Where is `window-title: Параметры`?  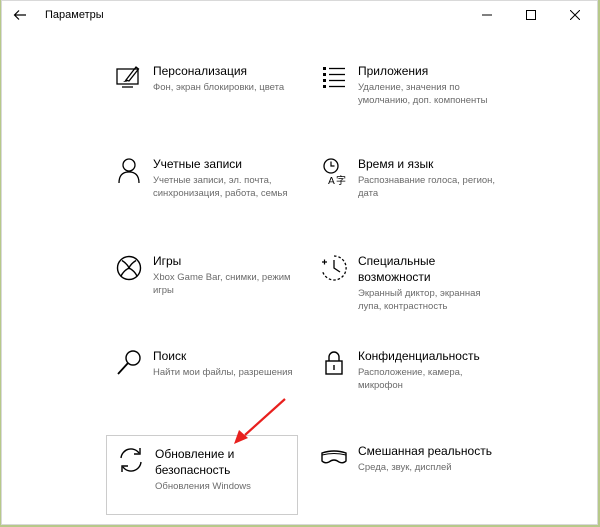
window-title: Параметры is located at coordinates (74, 15).